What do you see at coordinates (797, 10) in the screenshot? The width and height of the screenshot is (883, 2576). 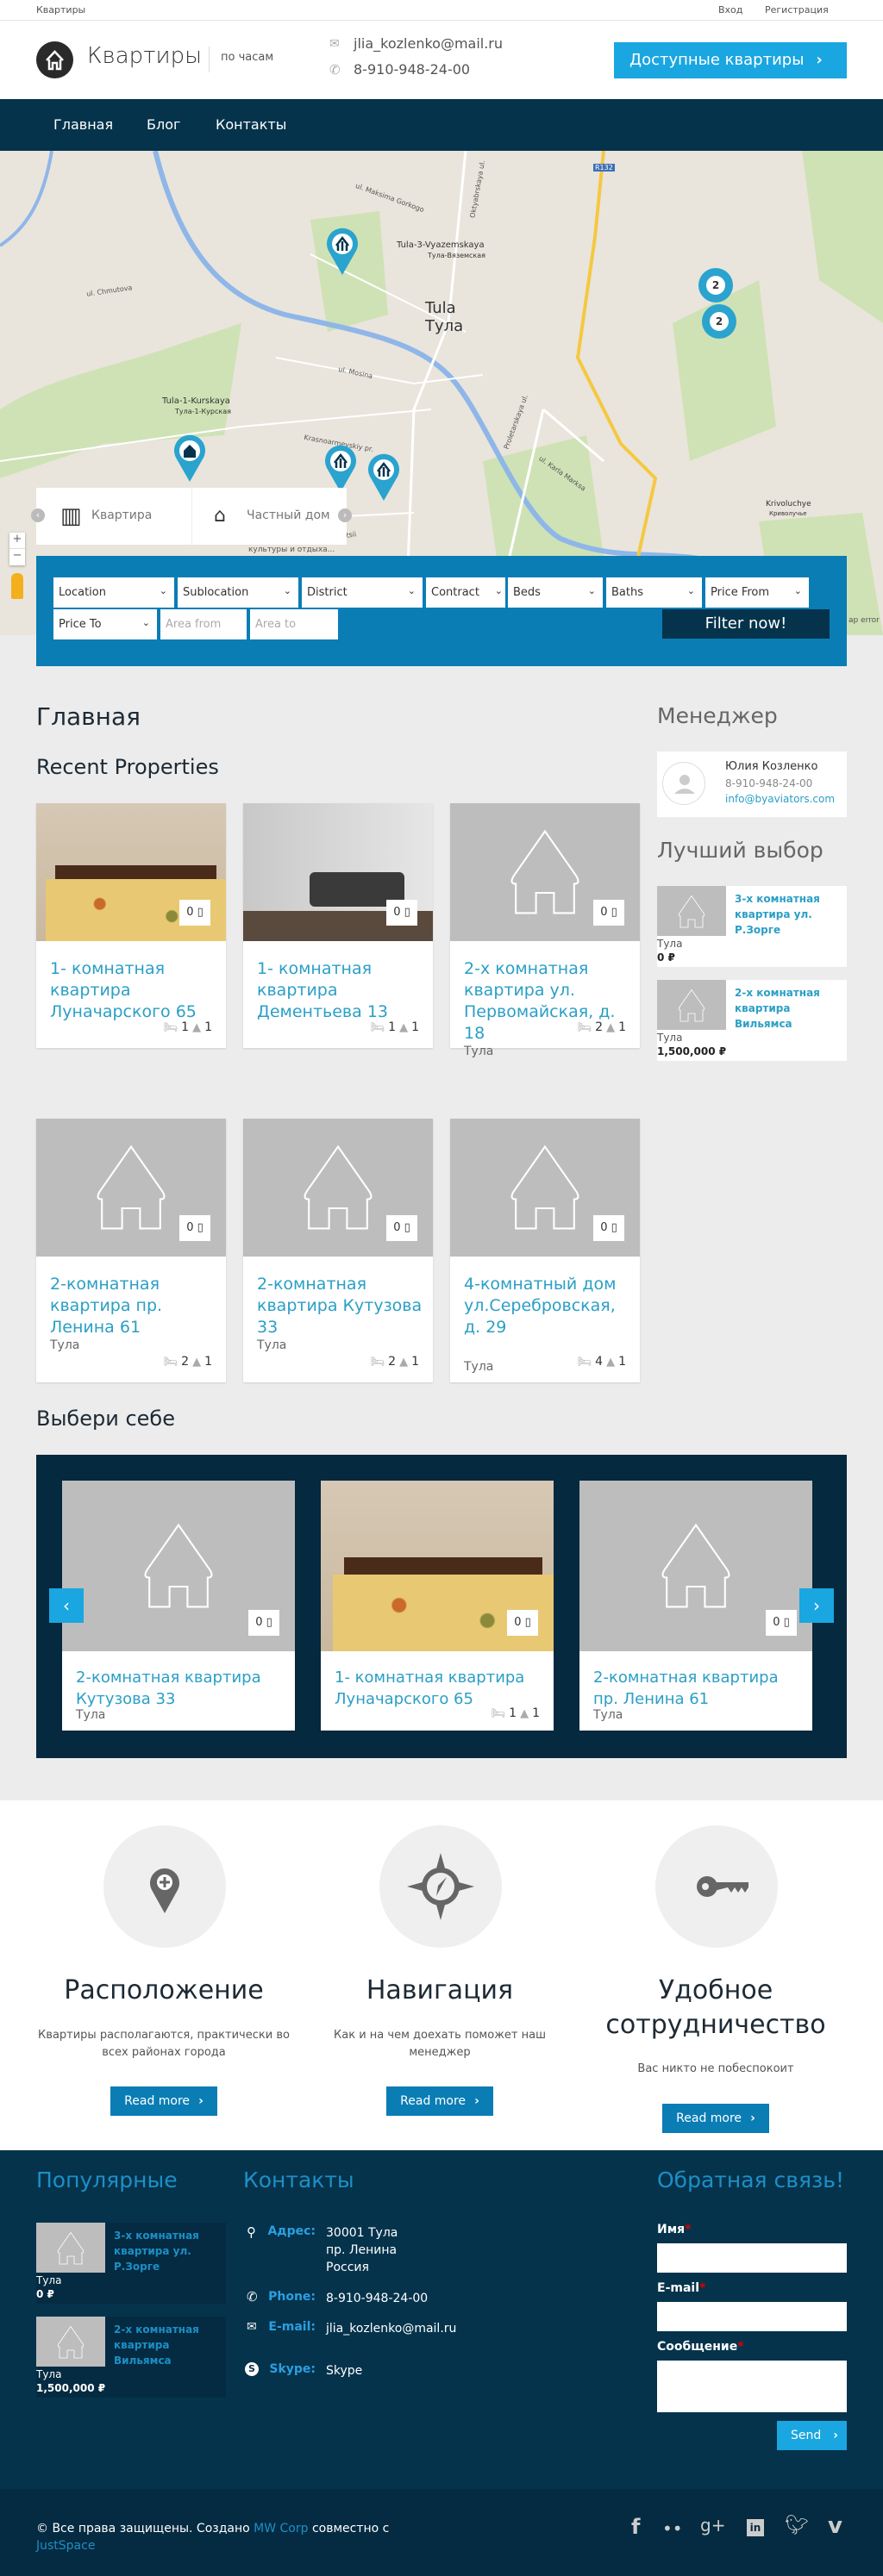 I see `register-link: Регистрация` at bounding box center [797, 10].